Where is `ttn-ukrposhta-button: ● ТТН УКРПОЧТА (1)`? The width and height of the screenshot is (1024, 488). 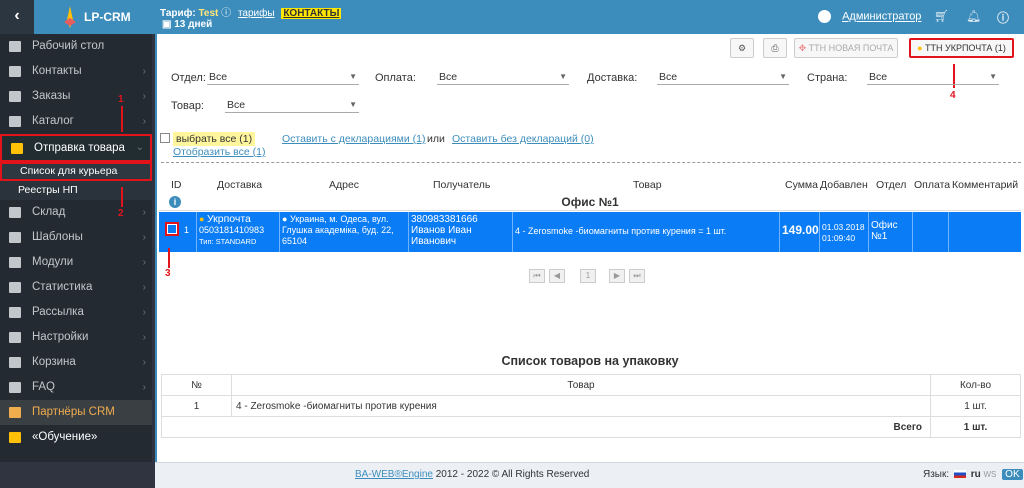
ttn-ukrposhta-button: ● ТТН УКРПОЧТА (1) is located at coordinates (961, 48).